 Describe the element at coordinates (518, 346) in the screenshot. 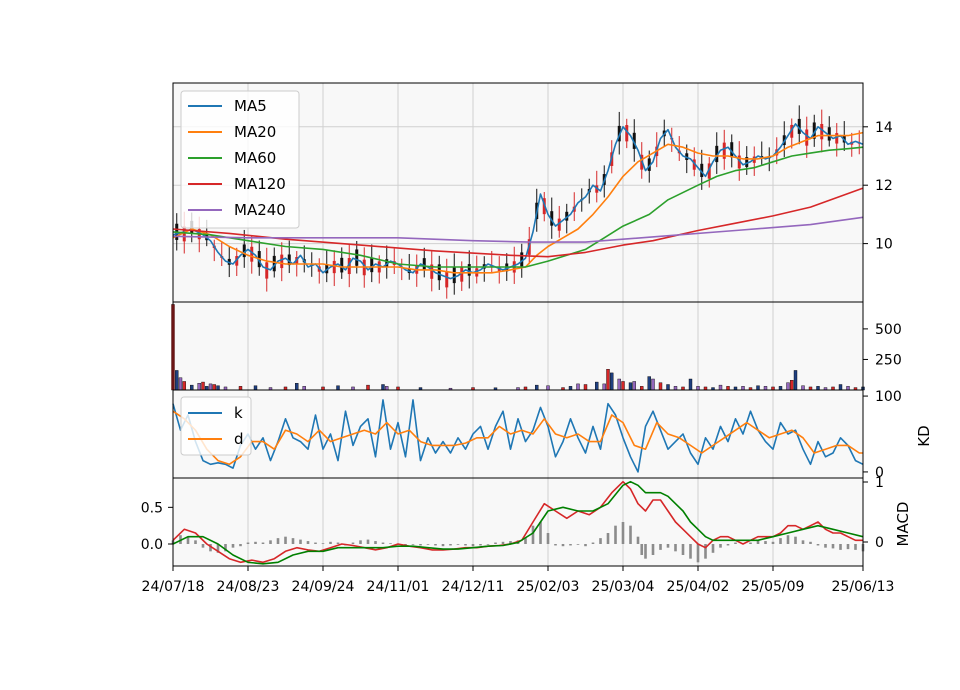

I see `volume-panel-bg` at that location.